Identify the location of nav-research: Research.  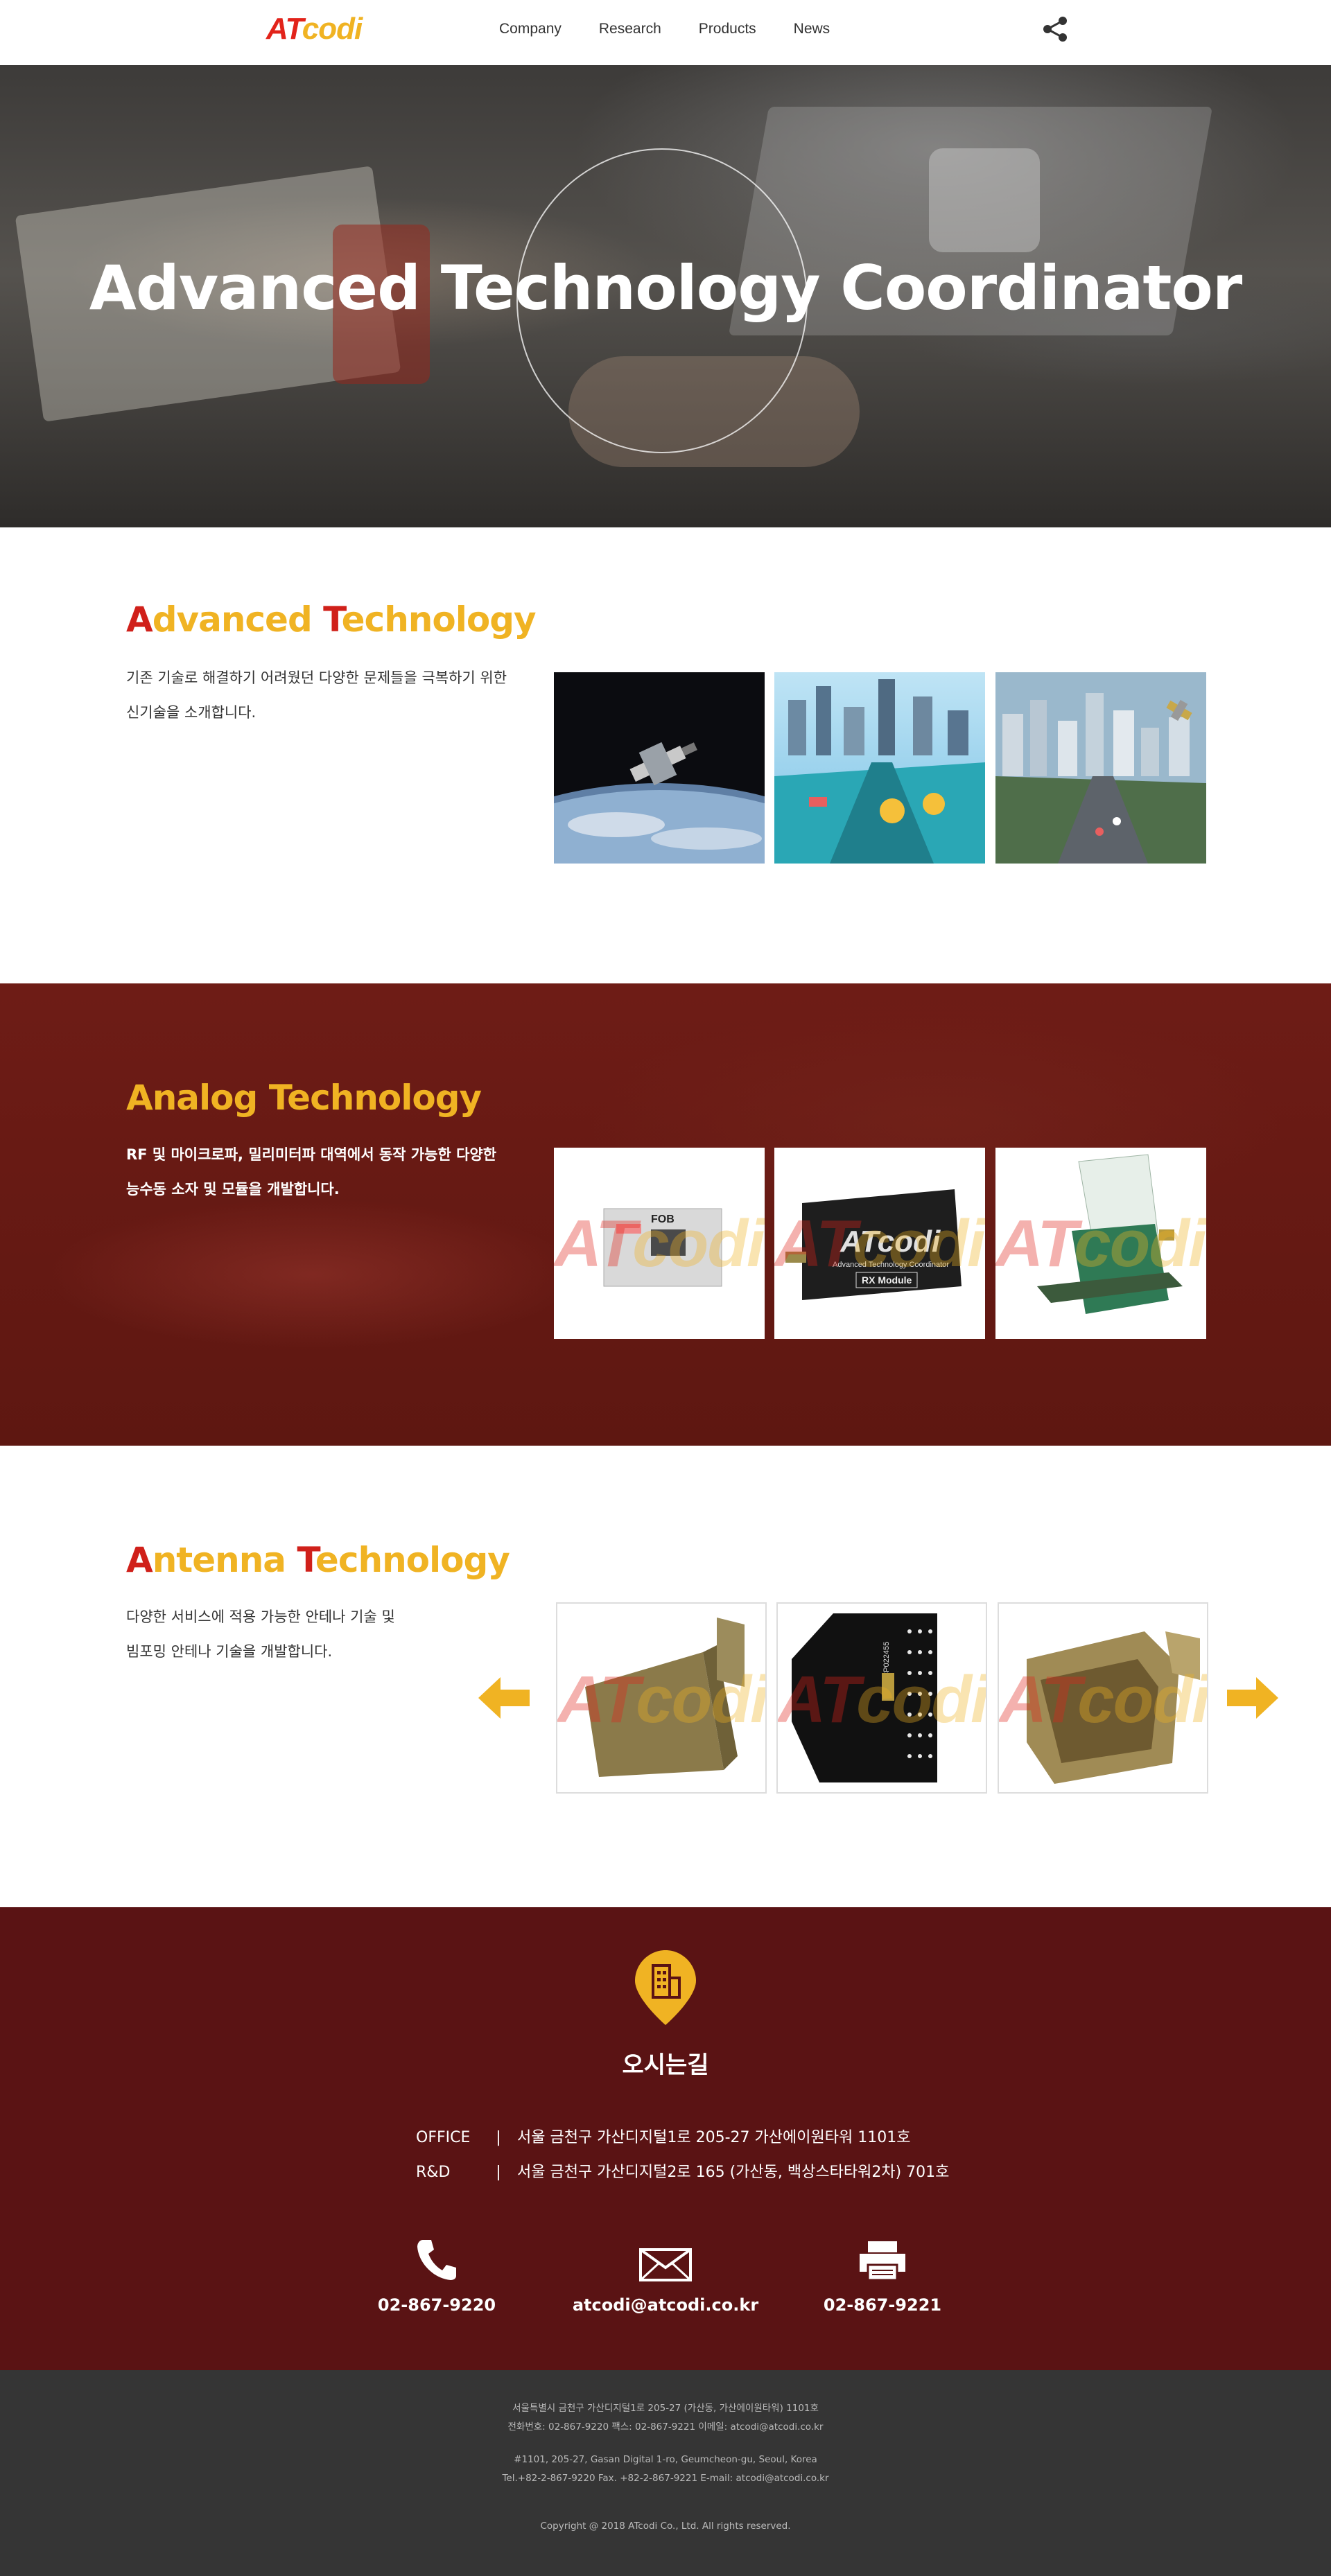
(630, 29).